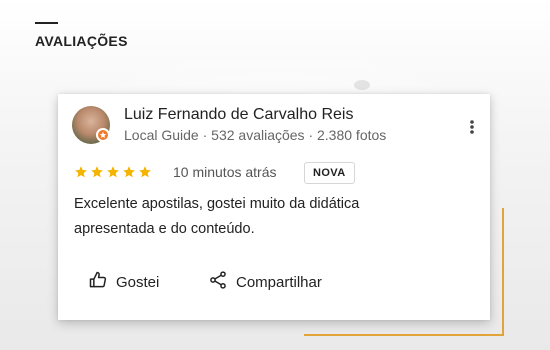  What do you see at coordinates (238, 115) in the screenshot?
I see `author-name: Luiz Fernando de Carvalho Reis` at bounding box center [238, 115].